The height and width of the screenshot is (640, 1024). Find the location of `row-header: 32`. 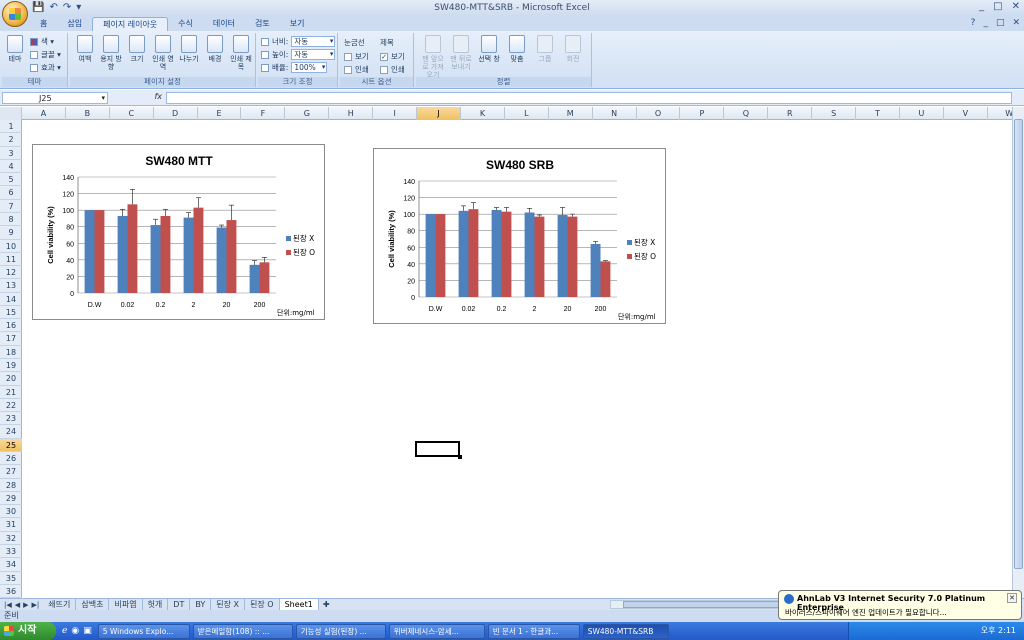

row-header: 32 is located at coordinates (11, 538).